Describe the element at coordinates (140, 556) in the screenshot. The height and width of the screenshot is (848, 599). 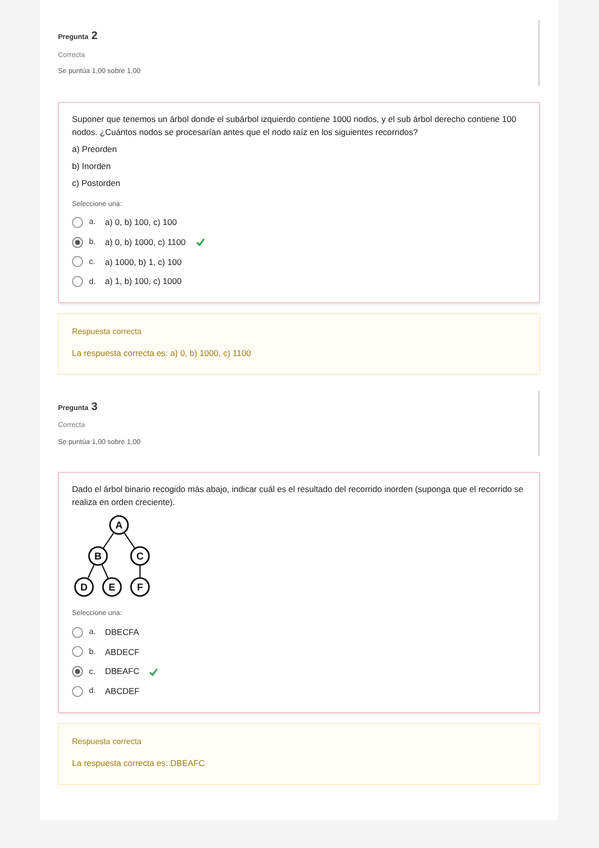
I see `tree-node: C` at that location.